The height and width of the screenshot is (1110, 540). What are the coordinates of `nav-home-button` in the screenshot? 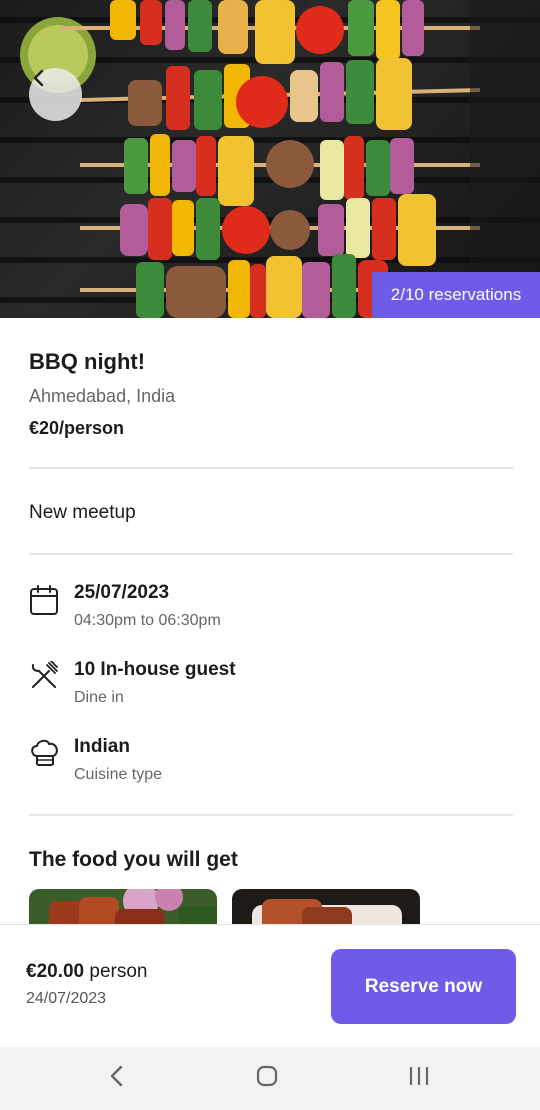 It's located at (267, 1078).